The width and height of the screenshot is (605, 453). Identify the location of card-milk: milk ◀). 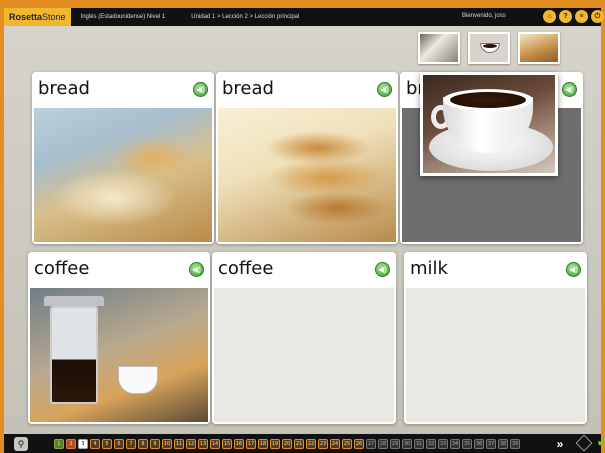
(495, 338).